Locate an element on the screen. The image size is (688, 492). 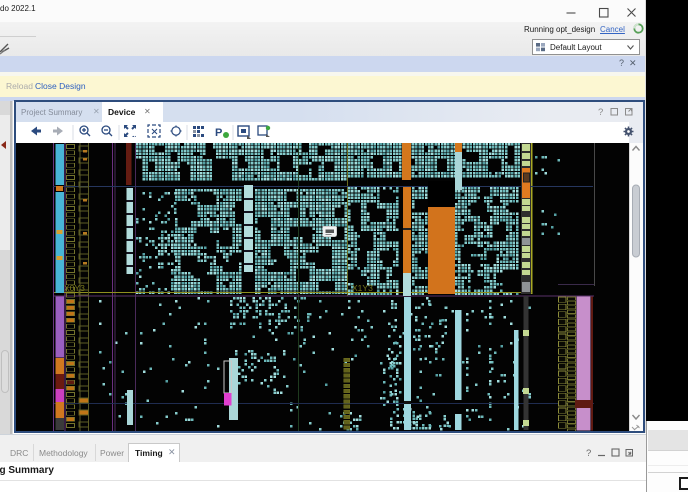
svg-text: X1Y3 is located at coordinates (362, 288).